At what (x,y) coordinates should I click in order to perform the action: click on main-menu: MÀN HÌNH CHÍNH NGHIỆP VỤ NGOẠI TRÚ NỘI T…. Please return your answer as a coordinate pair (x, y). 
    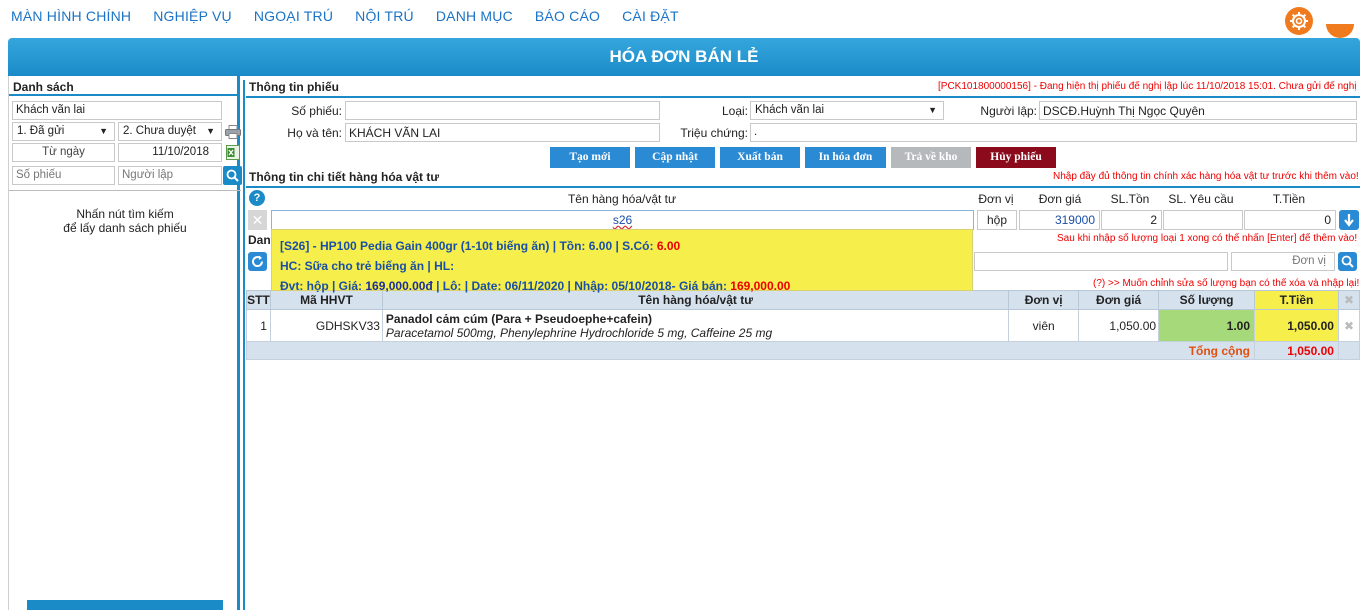
    Looking at the image, I should click on (345, 16).